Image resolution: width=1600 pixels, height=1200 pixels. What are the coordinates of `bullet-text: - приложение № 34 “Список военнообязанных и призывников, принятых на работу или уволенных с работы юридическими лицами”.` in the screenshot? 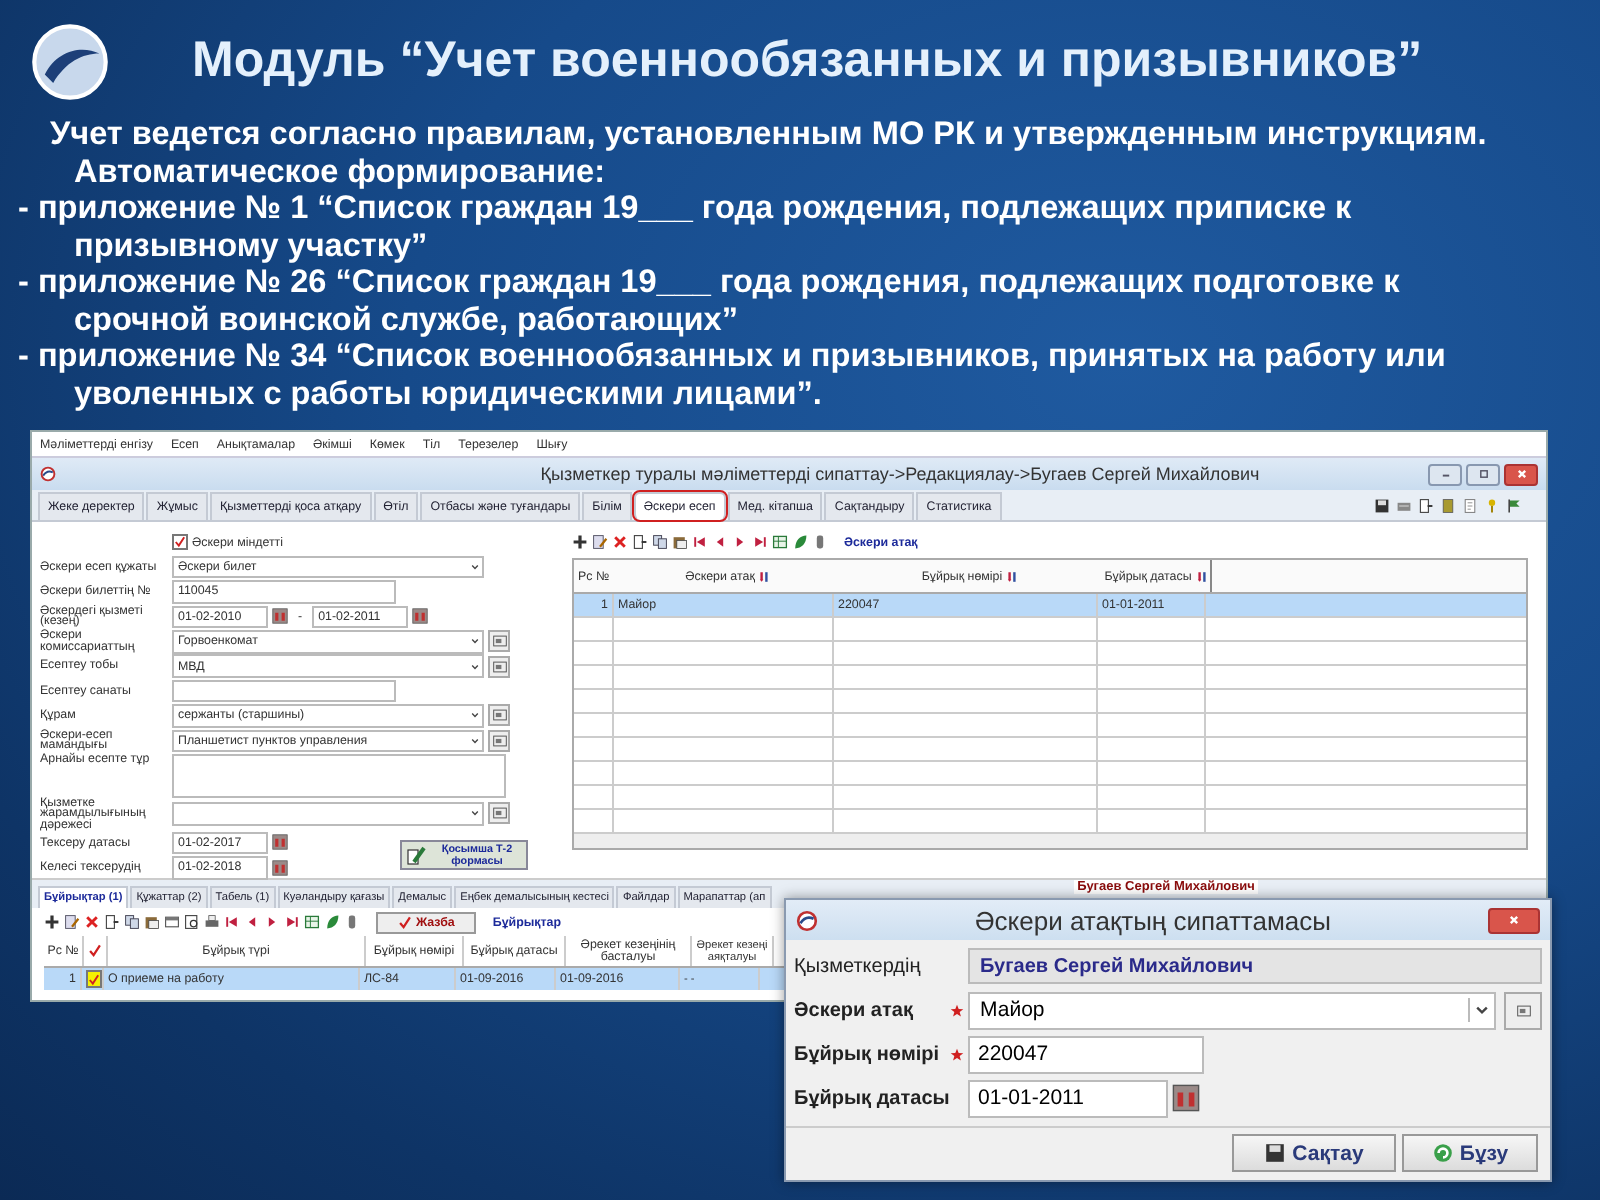 It's located at (732, 375).